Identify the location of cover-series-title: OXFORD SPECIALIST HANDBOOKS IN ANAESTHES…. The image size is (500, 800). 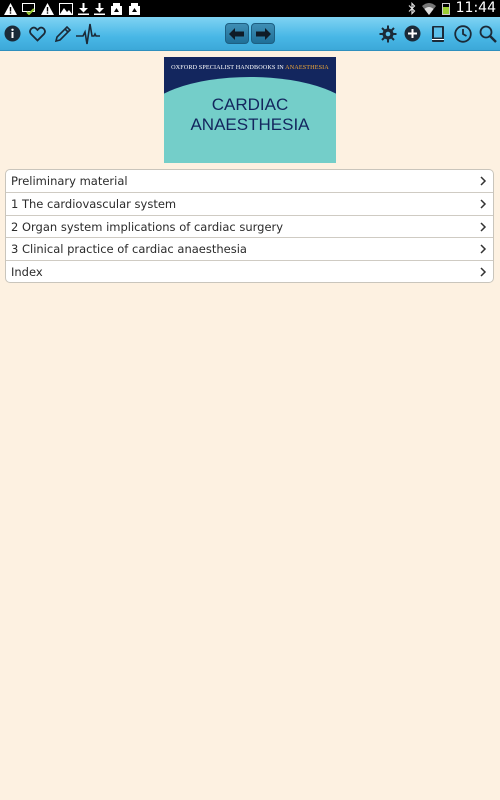
(250, 67).